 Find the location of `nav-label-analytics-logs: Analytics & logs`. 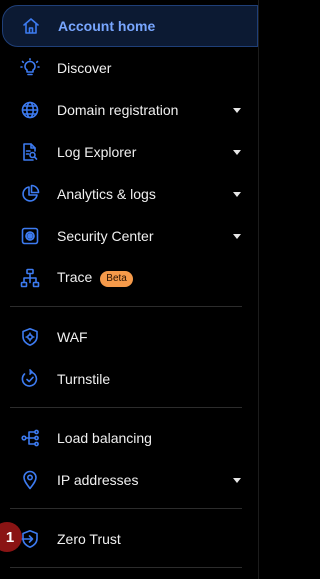

nav-label-analytics-logs: Analytics & logs is located at coordinates (106, 194).